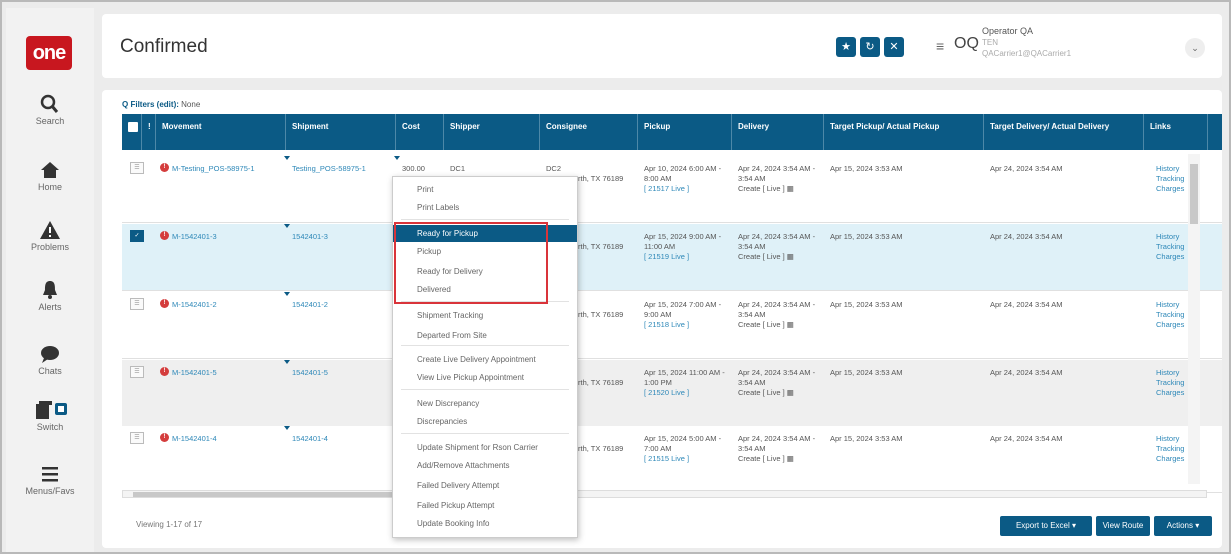  What do you see at coordinates (227, 237) in the screenshot?
I see `movement-link: M-1542401-3` at bounding box center [227, 237].